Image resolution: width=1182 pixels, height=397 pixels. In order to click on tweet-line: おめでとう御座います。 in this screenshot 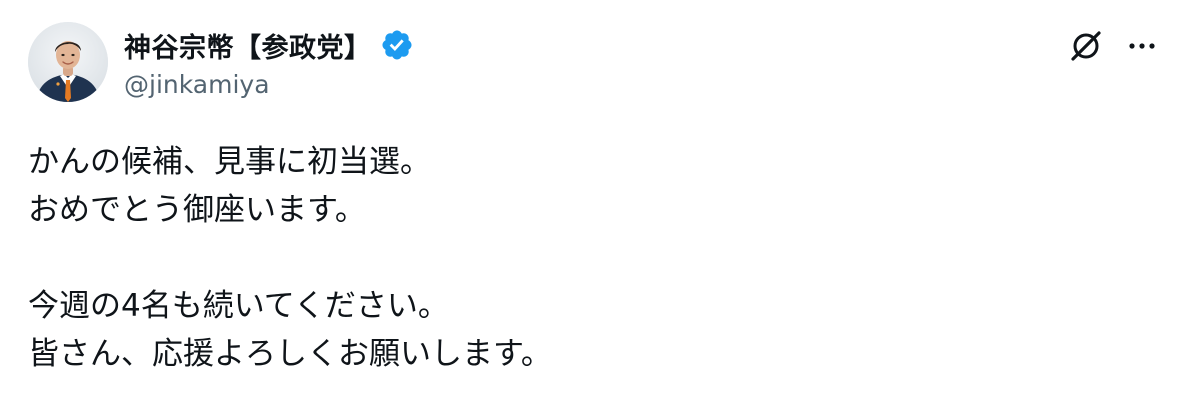, I will do `click(197, 210)`.